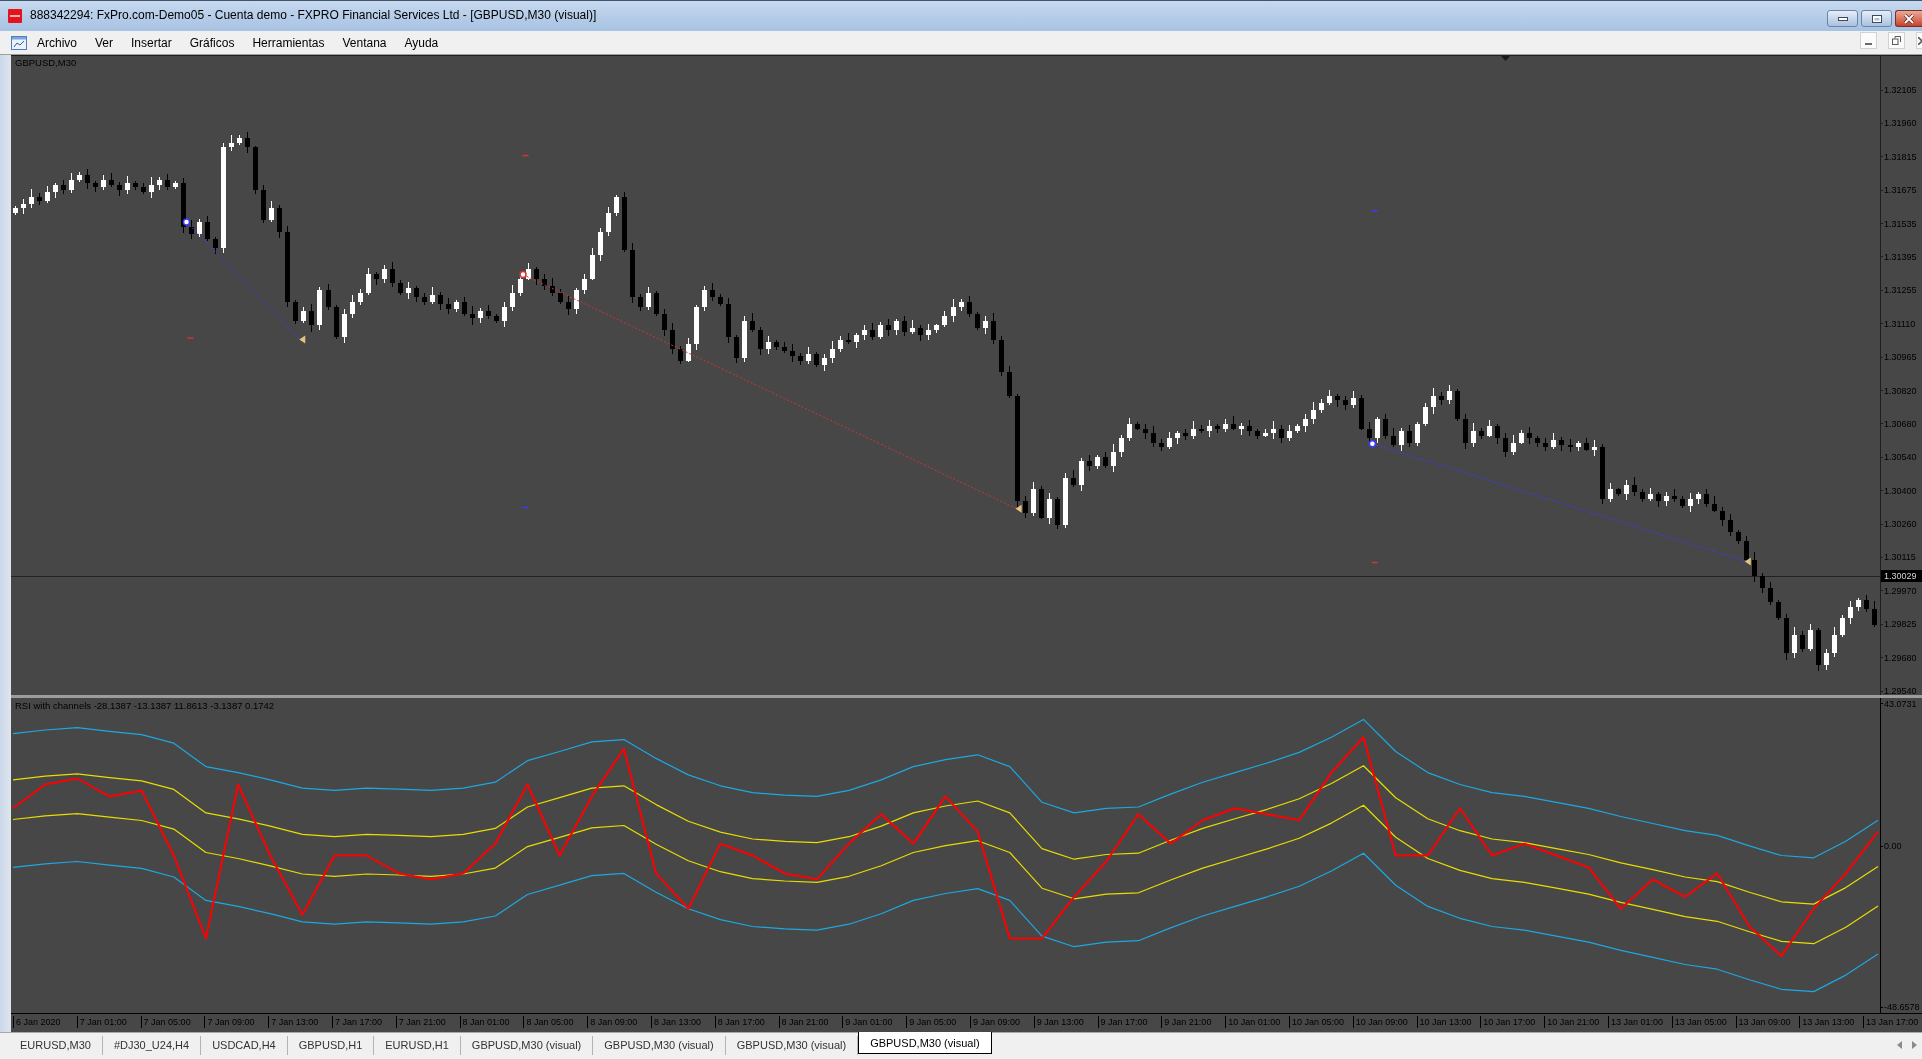 The height and width of the screenshot is (1059, 1922). I want to click on minimize-button, so click(1842, 18).